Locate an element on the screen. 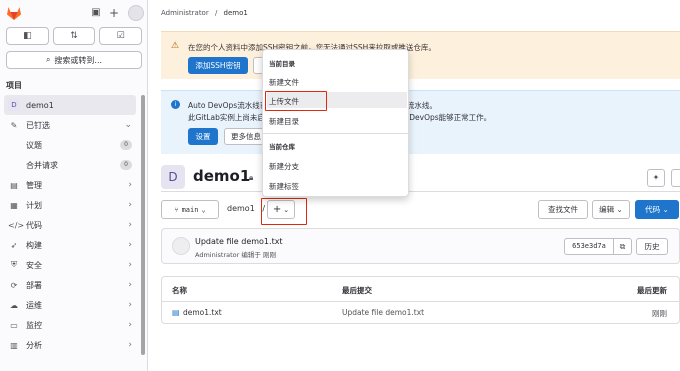 The width and height of the screenshot is (680, 371). briefcase-icon: ▤ is located at coordinates (14, 185).